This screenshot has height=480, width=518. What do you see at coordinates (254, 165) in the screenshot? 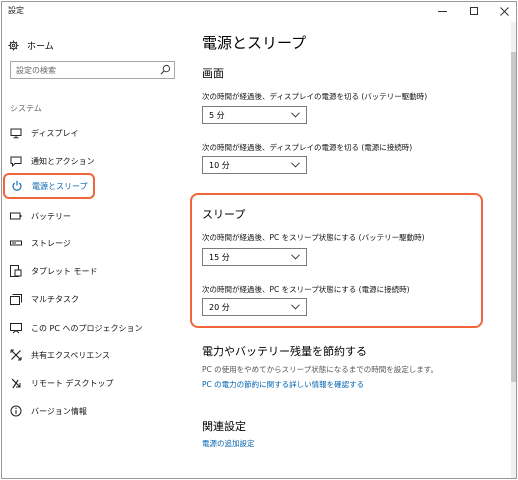
I see `screen-plugged-dropdown: 10 分` at bounding box center [254, 165].